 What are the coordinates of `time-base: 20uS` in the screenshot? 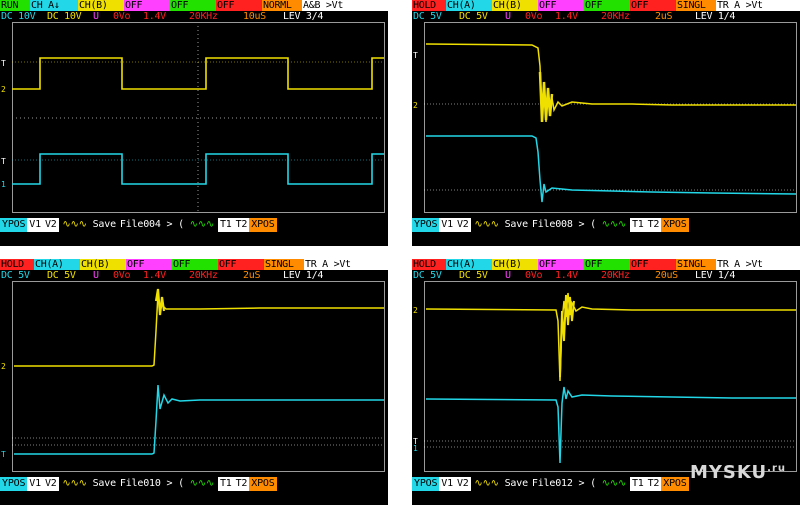 It's located at (674, 275).